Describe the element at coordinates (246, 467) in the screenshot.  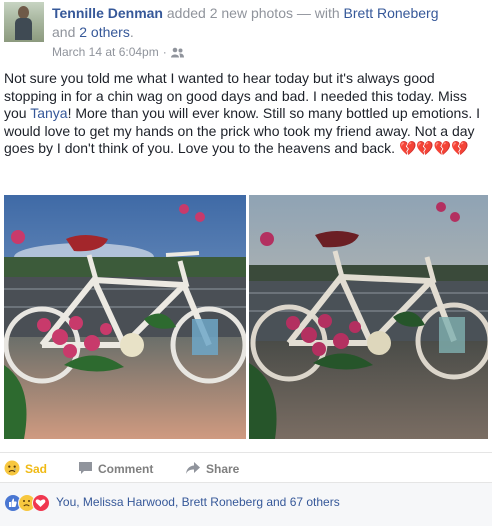
I see `action-bar: Sad Comment Share` at that location.